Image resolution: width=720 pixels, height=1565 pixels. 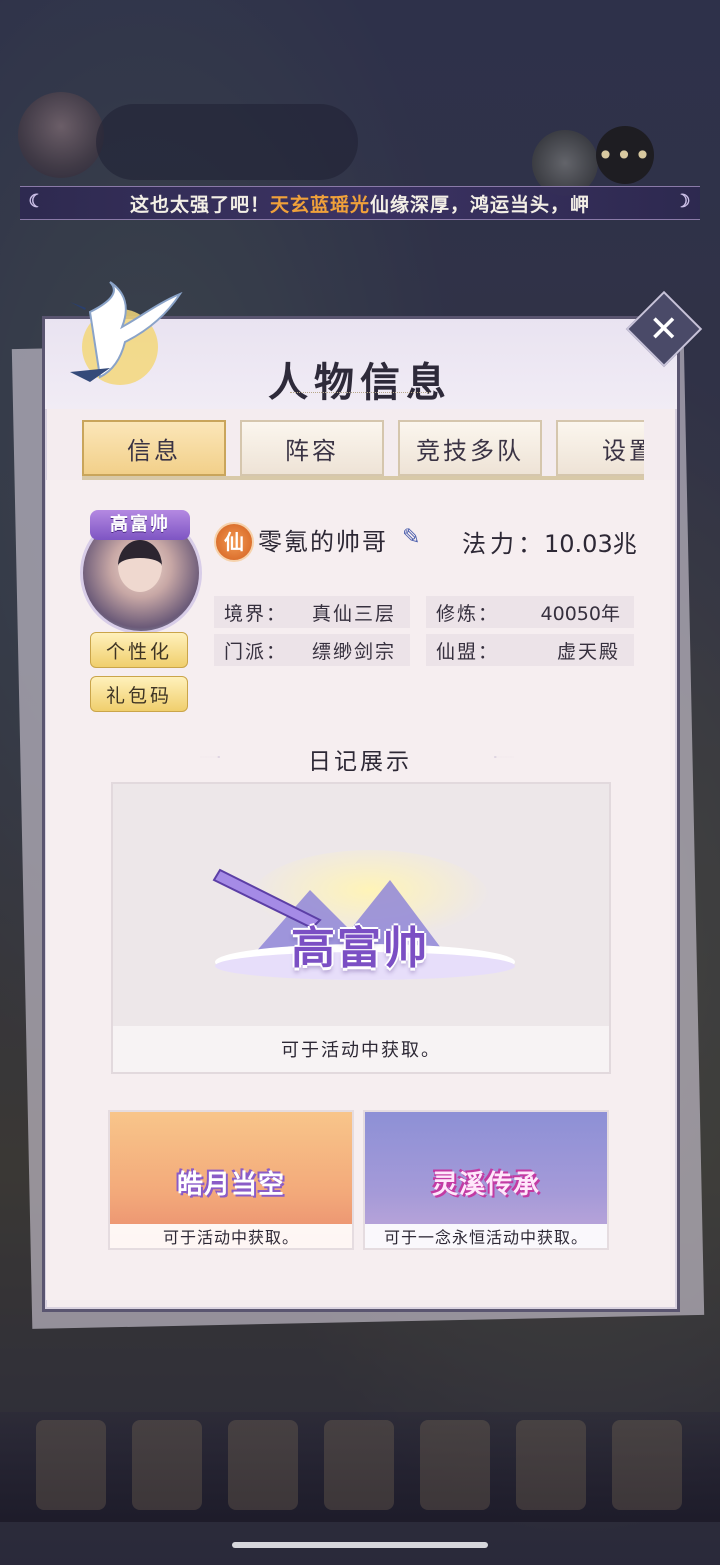 I want to click on tab-settings: 设置, so click(x=600, y=448).